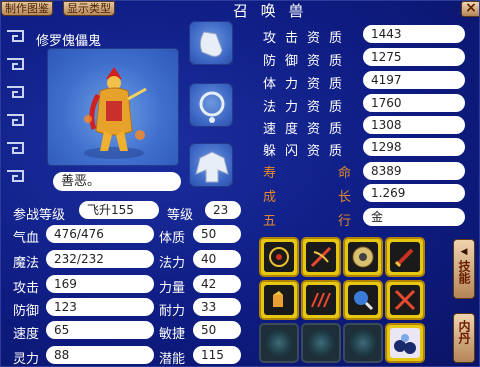 The height and width of the screenshot is (367, 480). What do you see at coordinates (414, 103) in the screenshot?
I see `aptitude-value: 1760` at bounding box center [414, 103].